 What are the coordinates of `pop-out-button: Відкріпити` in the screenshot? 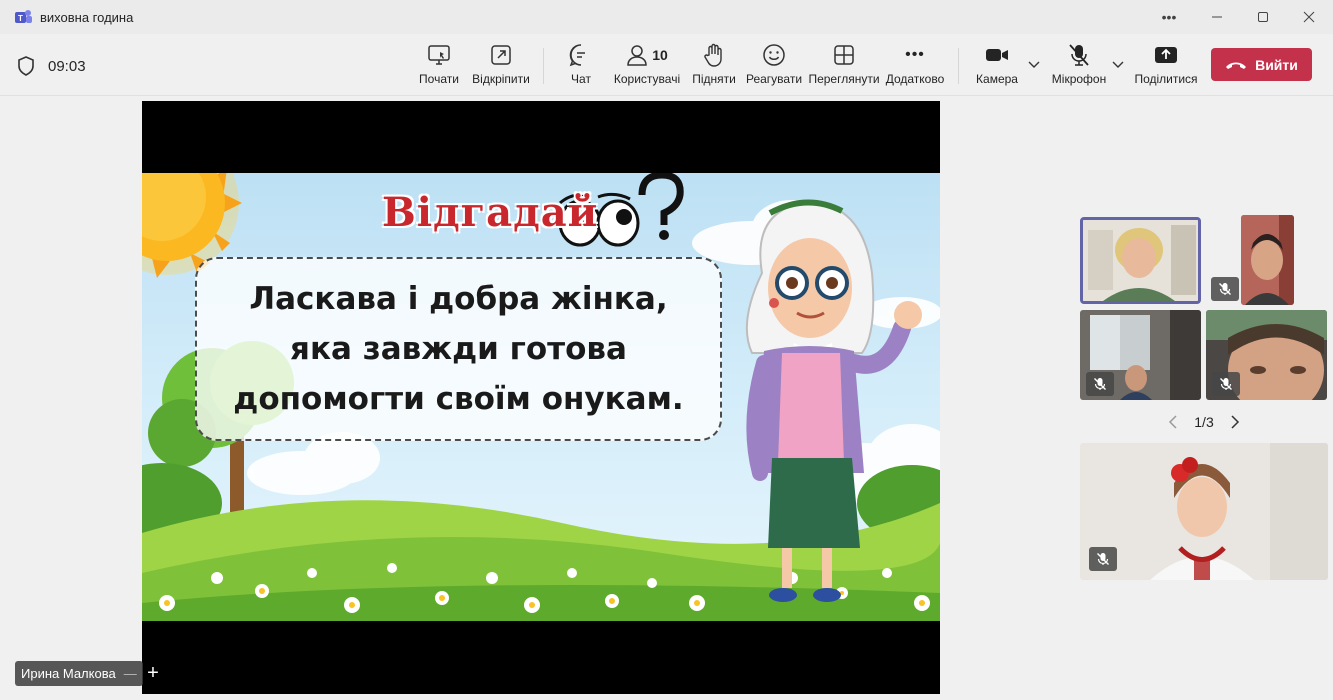 It's located at (501, 67).